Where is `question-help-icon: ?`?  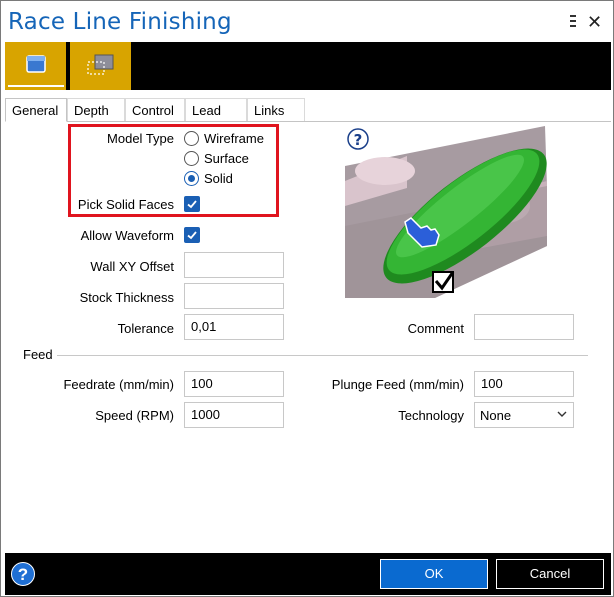
question-help-icon: ? is located at coordinates (358, 139).